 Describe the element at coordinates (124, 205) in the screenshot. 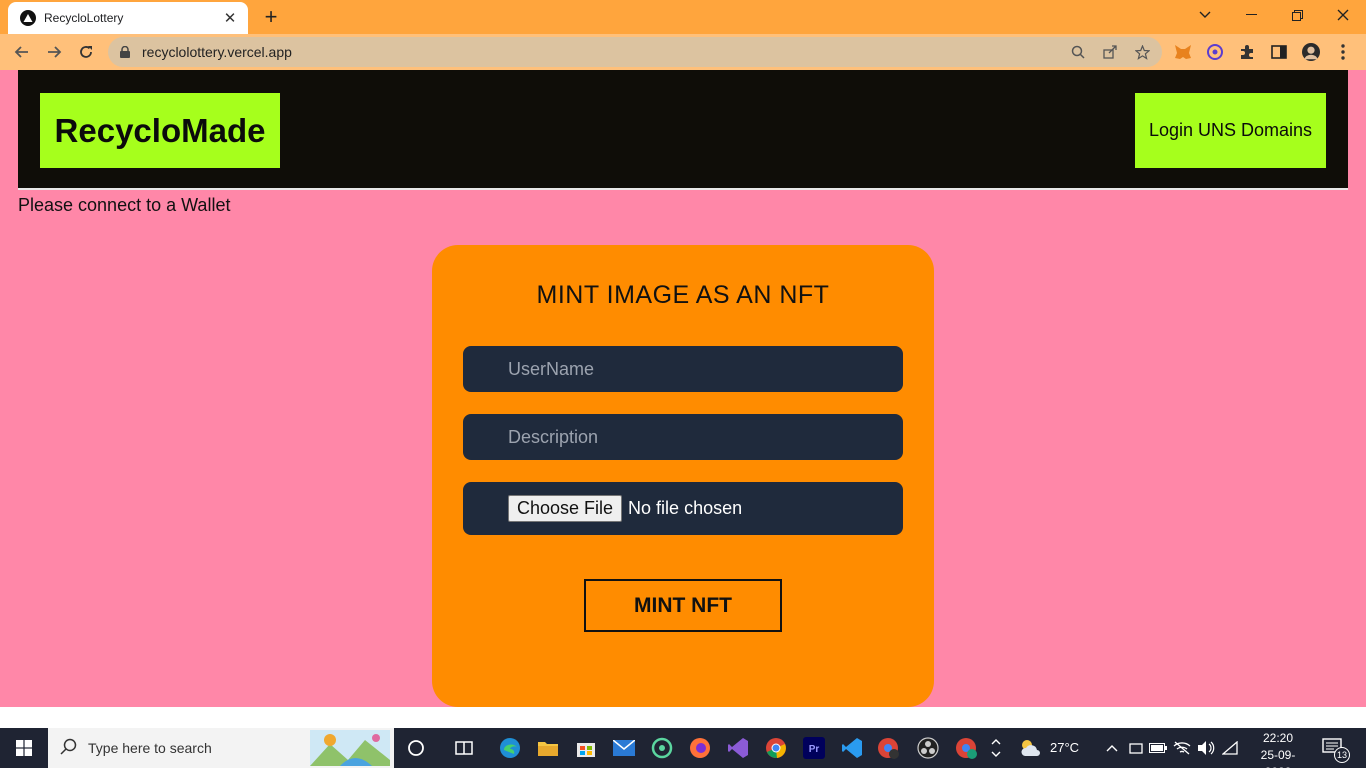

I see `wallet-status-message: Please connect to a Wallet` at that location.